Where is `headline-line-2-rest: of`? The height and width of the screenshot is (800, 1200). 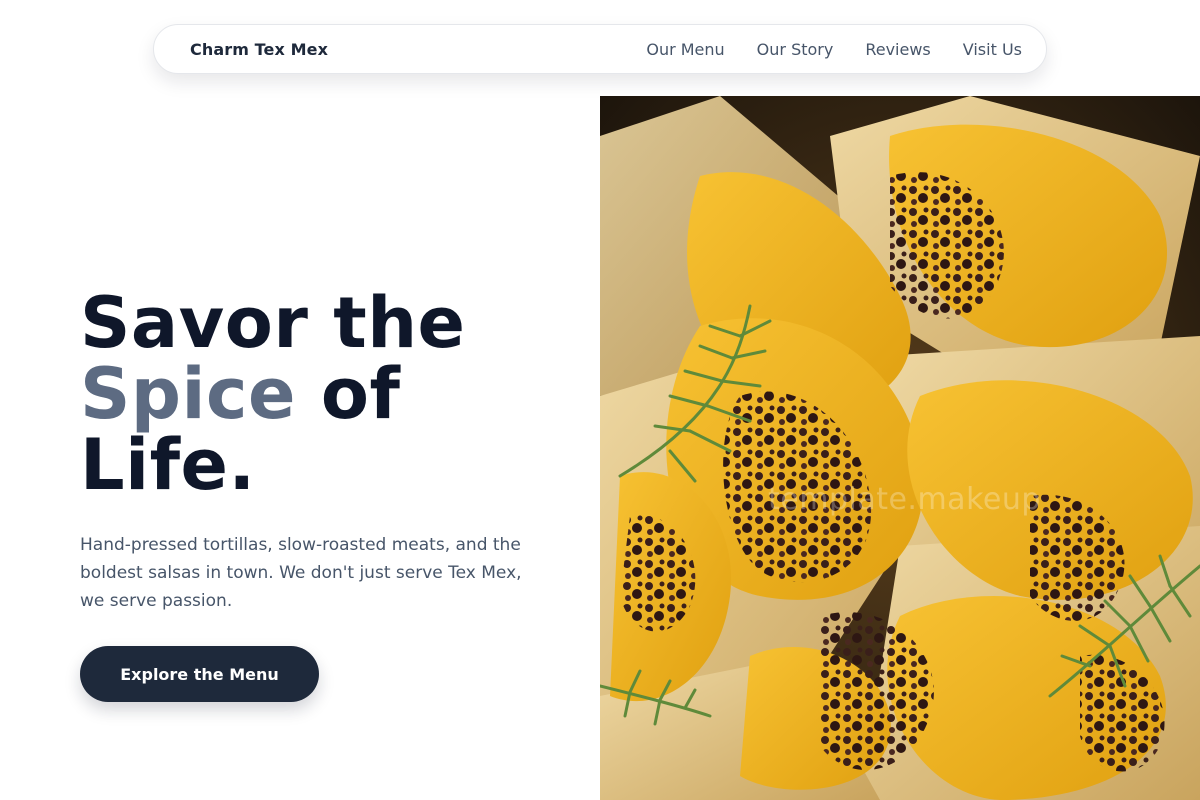 headline-line-2-rest: of is located at coordinates (348, 394).